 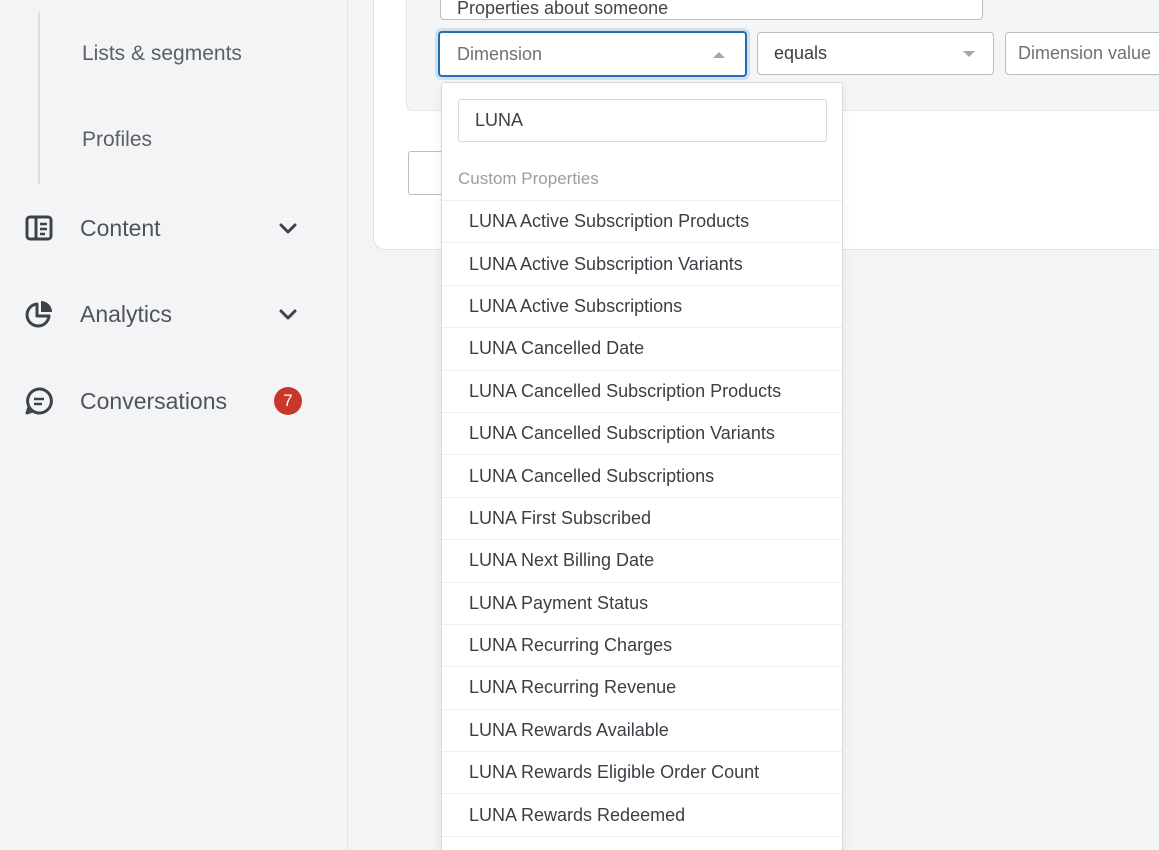 What do you see at coordinates (642, 221) in the screenshot?
I see `dropdown-option: LUNA Active Subscription Products` at bounding box center [642, 221].